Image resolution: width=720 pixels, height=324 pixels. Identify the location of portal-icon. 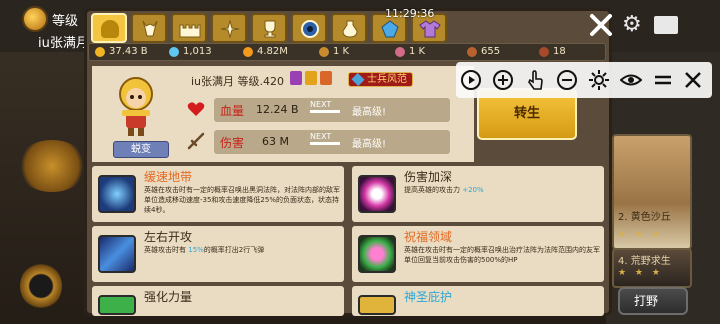
(41, 286).